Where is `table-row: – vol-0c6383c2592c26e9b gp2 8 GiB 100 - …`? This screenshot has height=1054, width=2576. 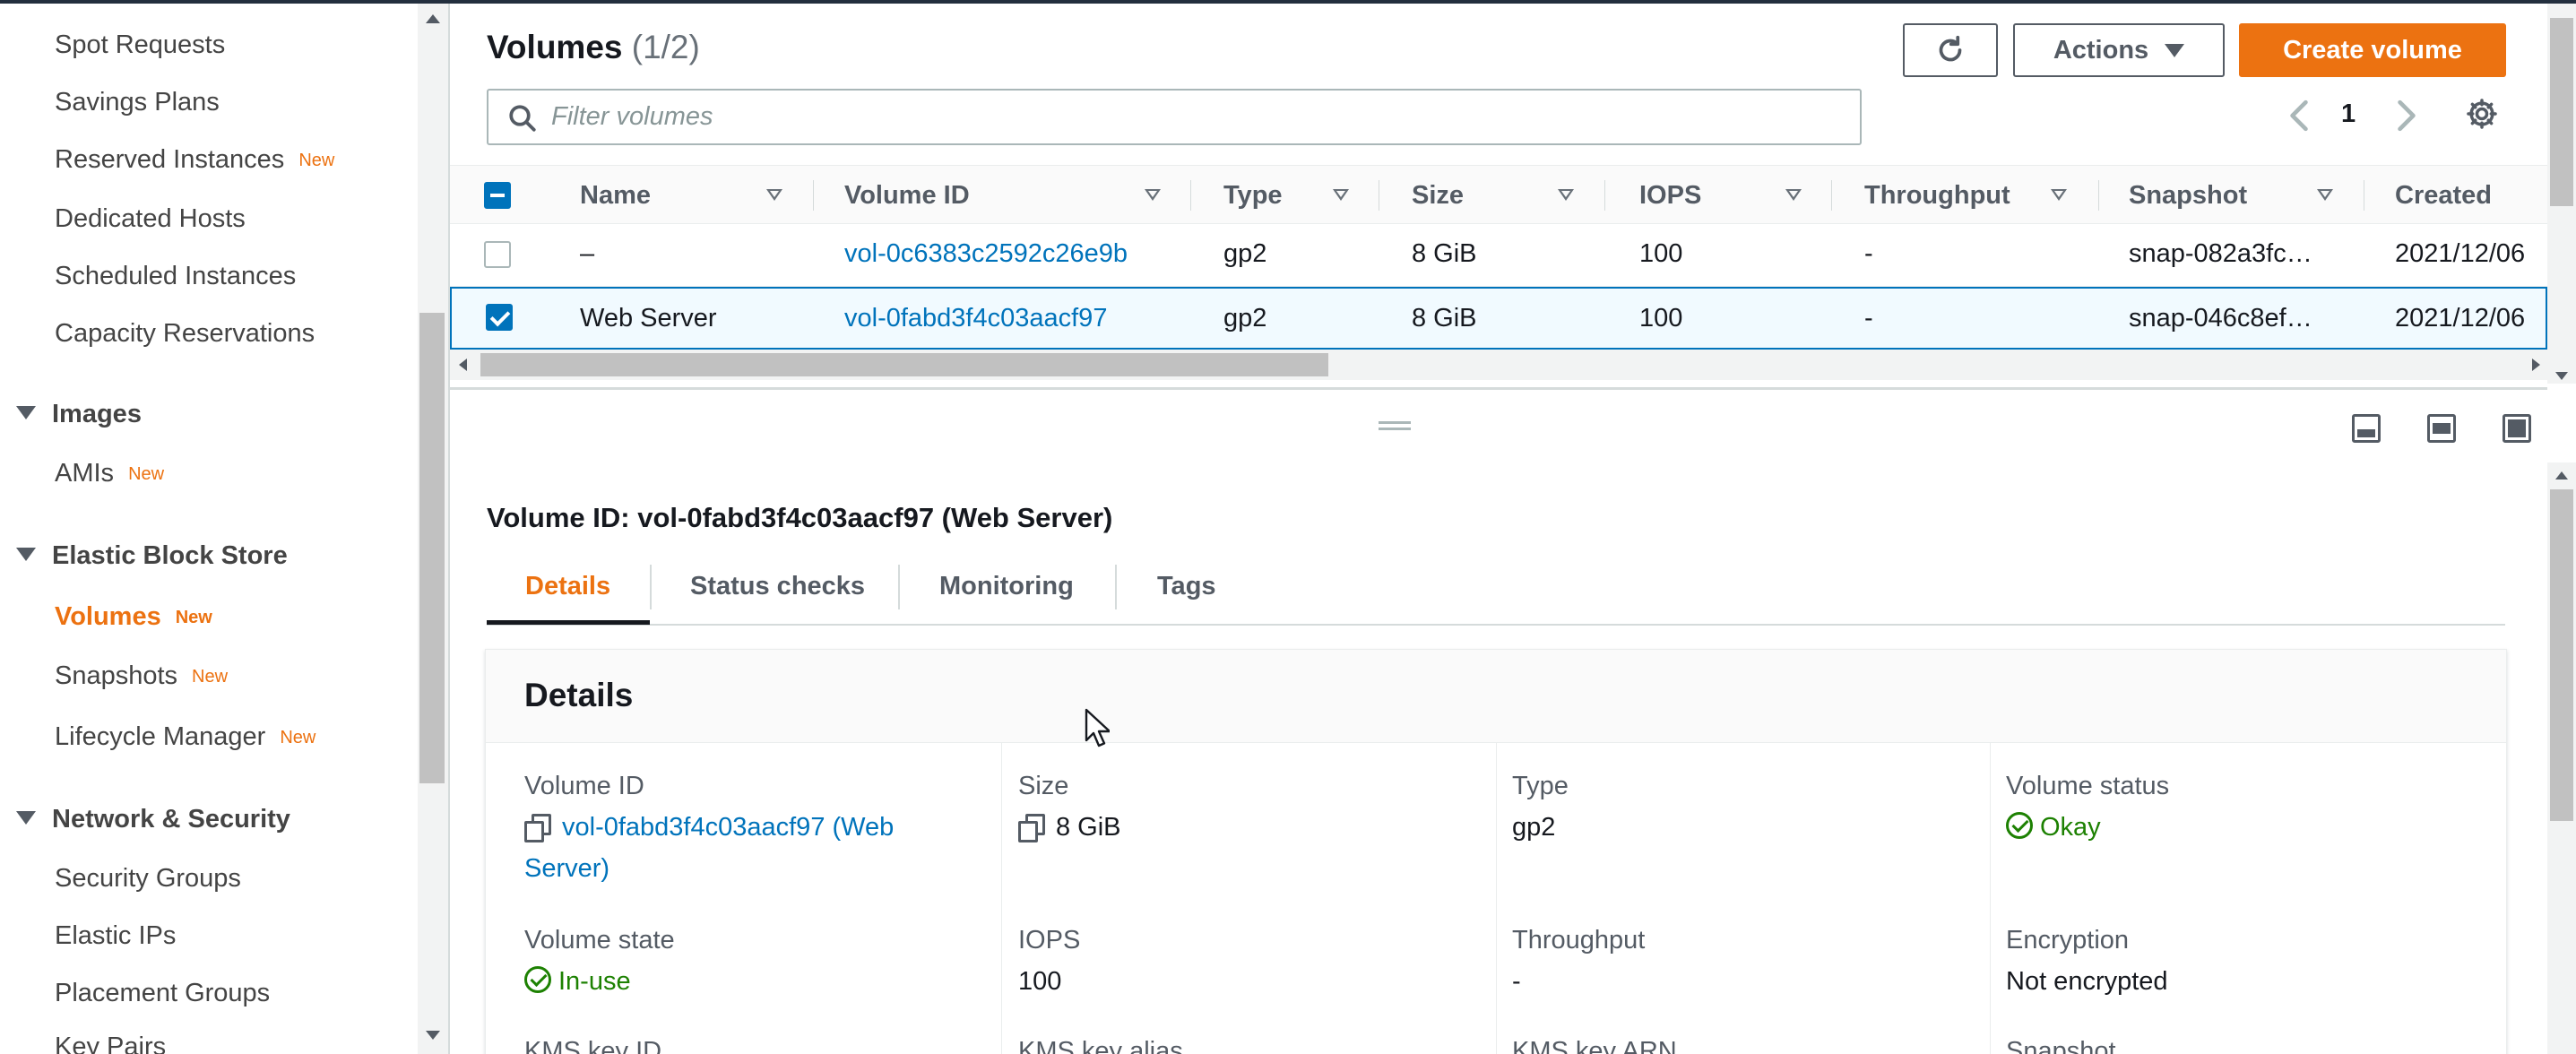
table-row: – vol-0c6383c2592c26e9b gp2 8 GiB 100 - … is located at coordinates (1498, 255).